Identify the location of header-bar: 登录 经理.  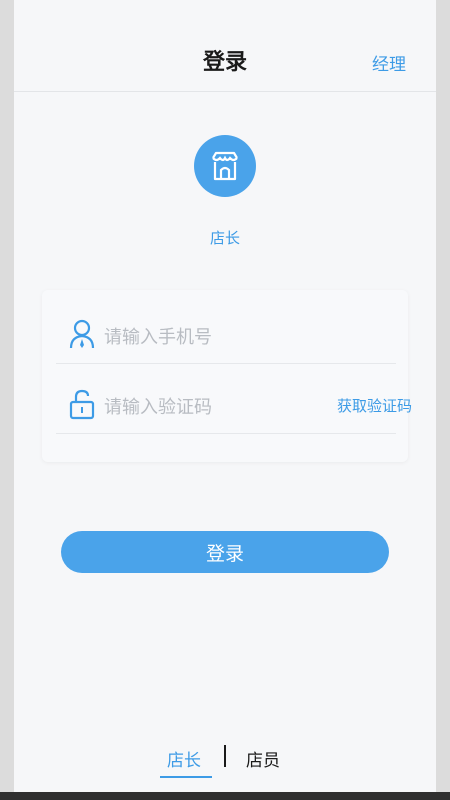
(225, 61).